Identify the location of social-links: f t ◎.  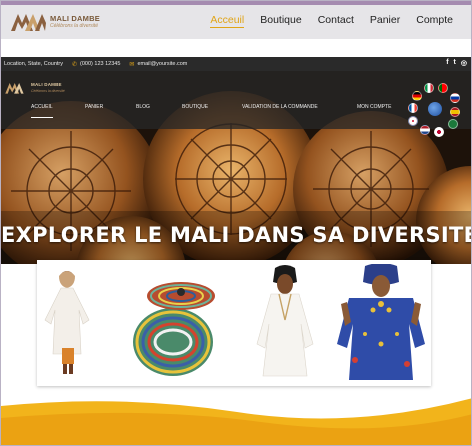
(454, 63).